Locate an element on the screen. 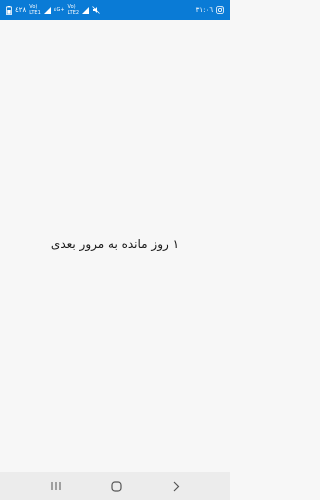 Image resolution: width=320 pixels, height=500 pixels. clock: ٣١:٠٦ is located at coordinates (204, 10).